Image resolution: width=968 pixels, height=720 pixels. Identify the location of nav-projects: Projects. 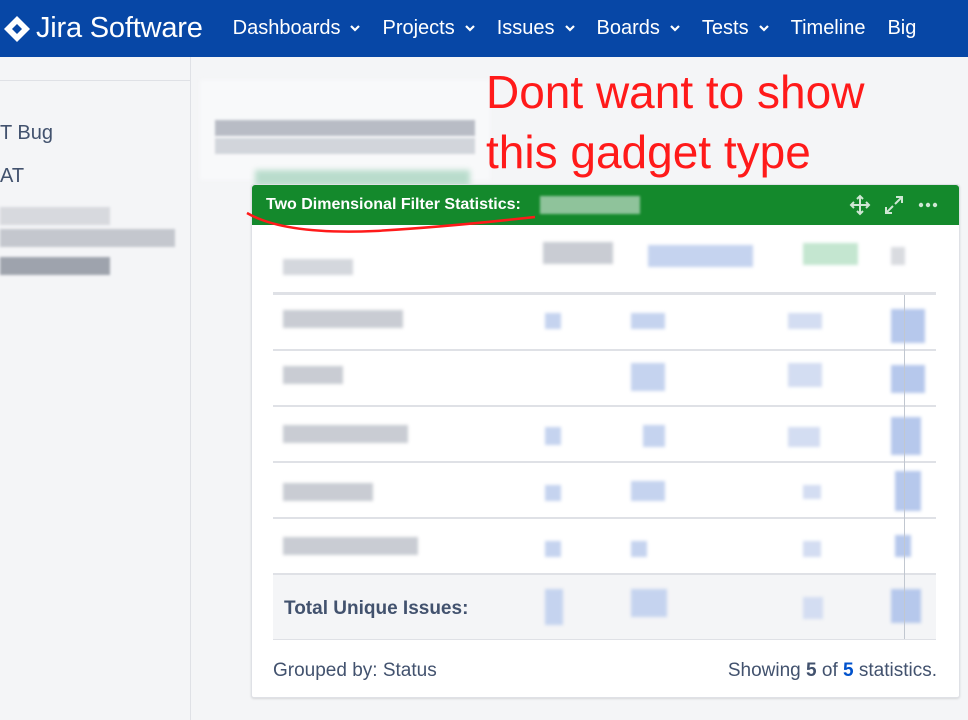
(428, 28).